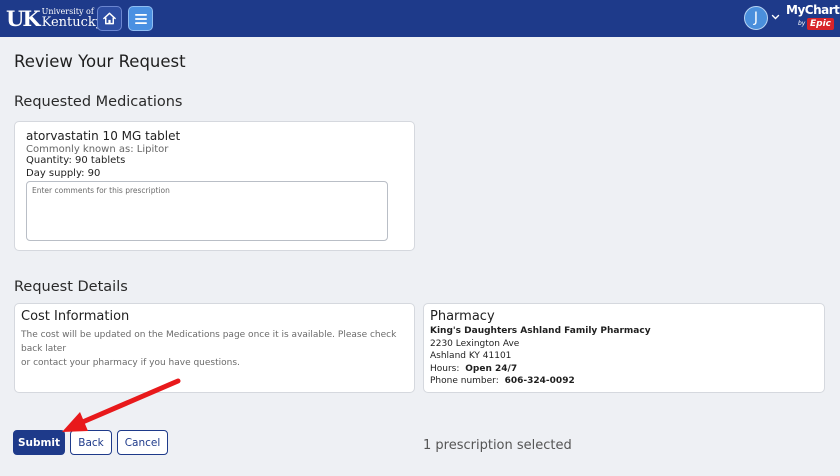 This screenshot has width=840, height=476. Describe the element at coordinates (813, 10) in the screenshot. I see `mychart-wordmark: MyChart` at that location.